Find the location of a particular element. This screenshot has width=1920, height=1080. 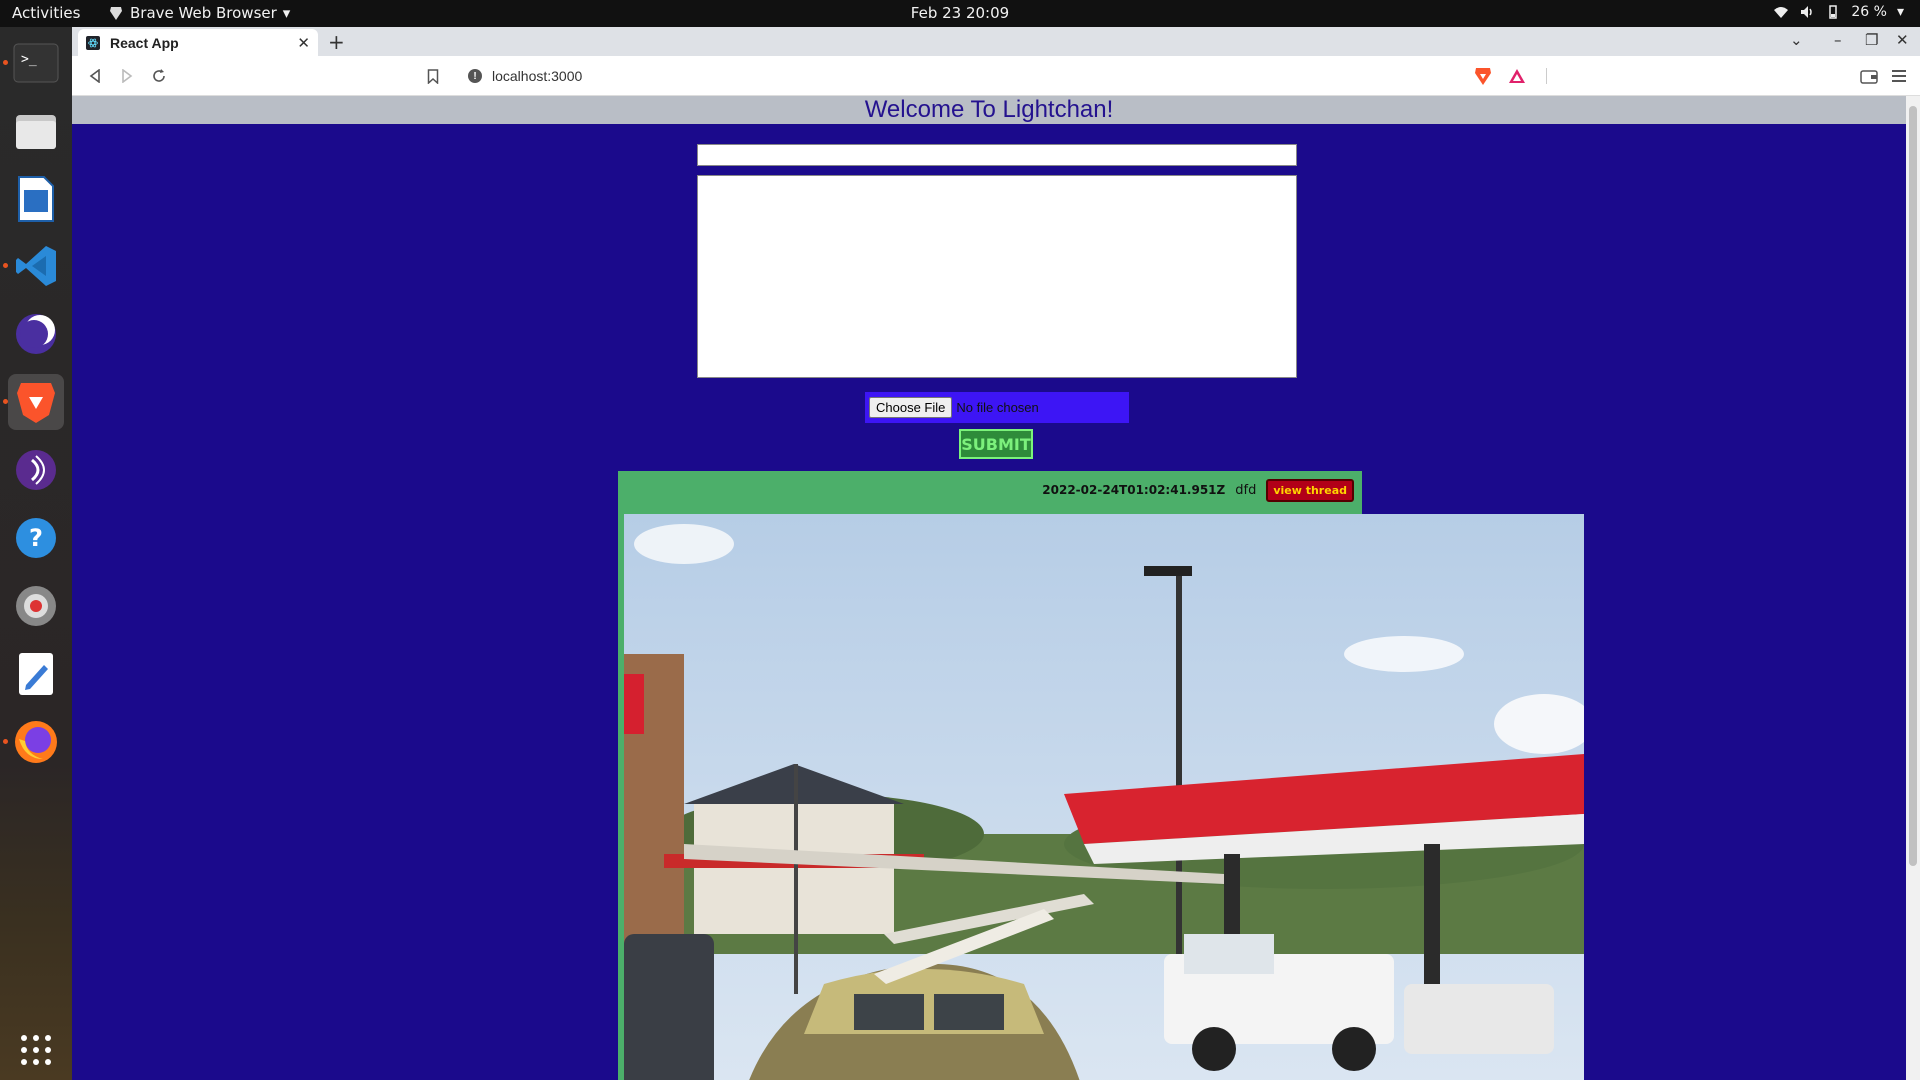

dock: >_ ? is located at coordinates (36, 553).